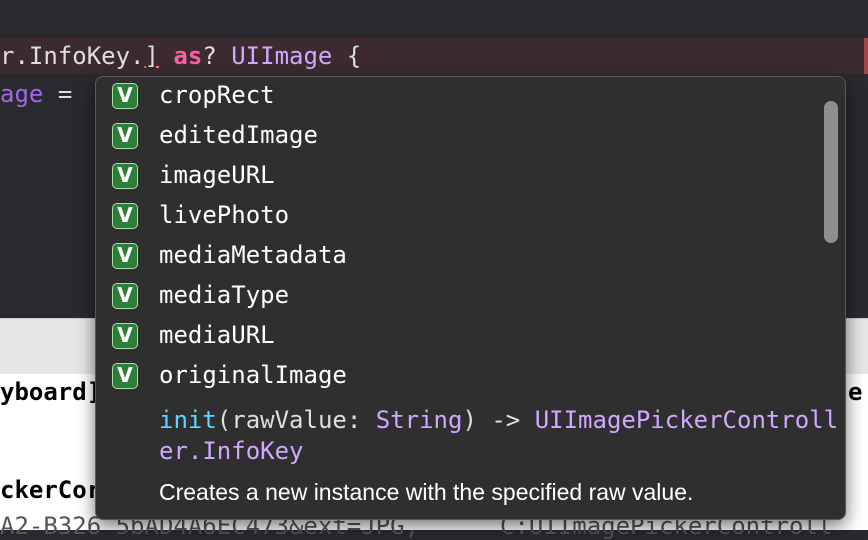  I want to click on completion-item-editedimage: V editedImage, so click(461, 137).